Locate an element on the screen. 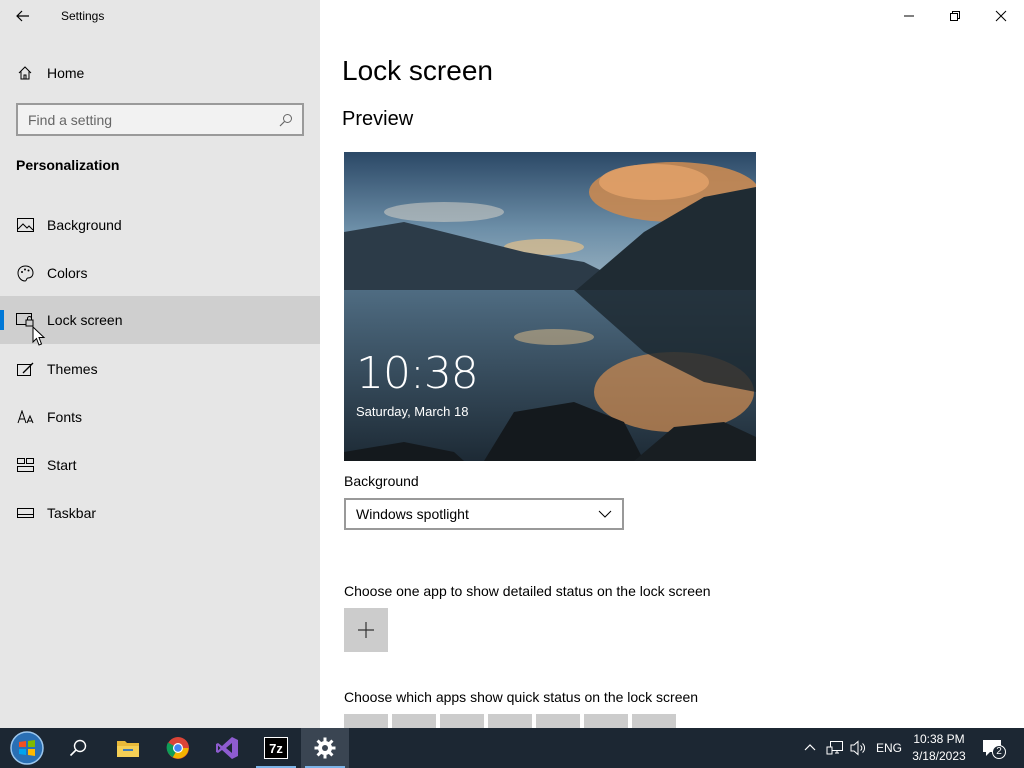  taskbar: 7z ENG is located at coordinates (512, 748).